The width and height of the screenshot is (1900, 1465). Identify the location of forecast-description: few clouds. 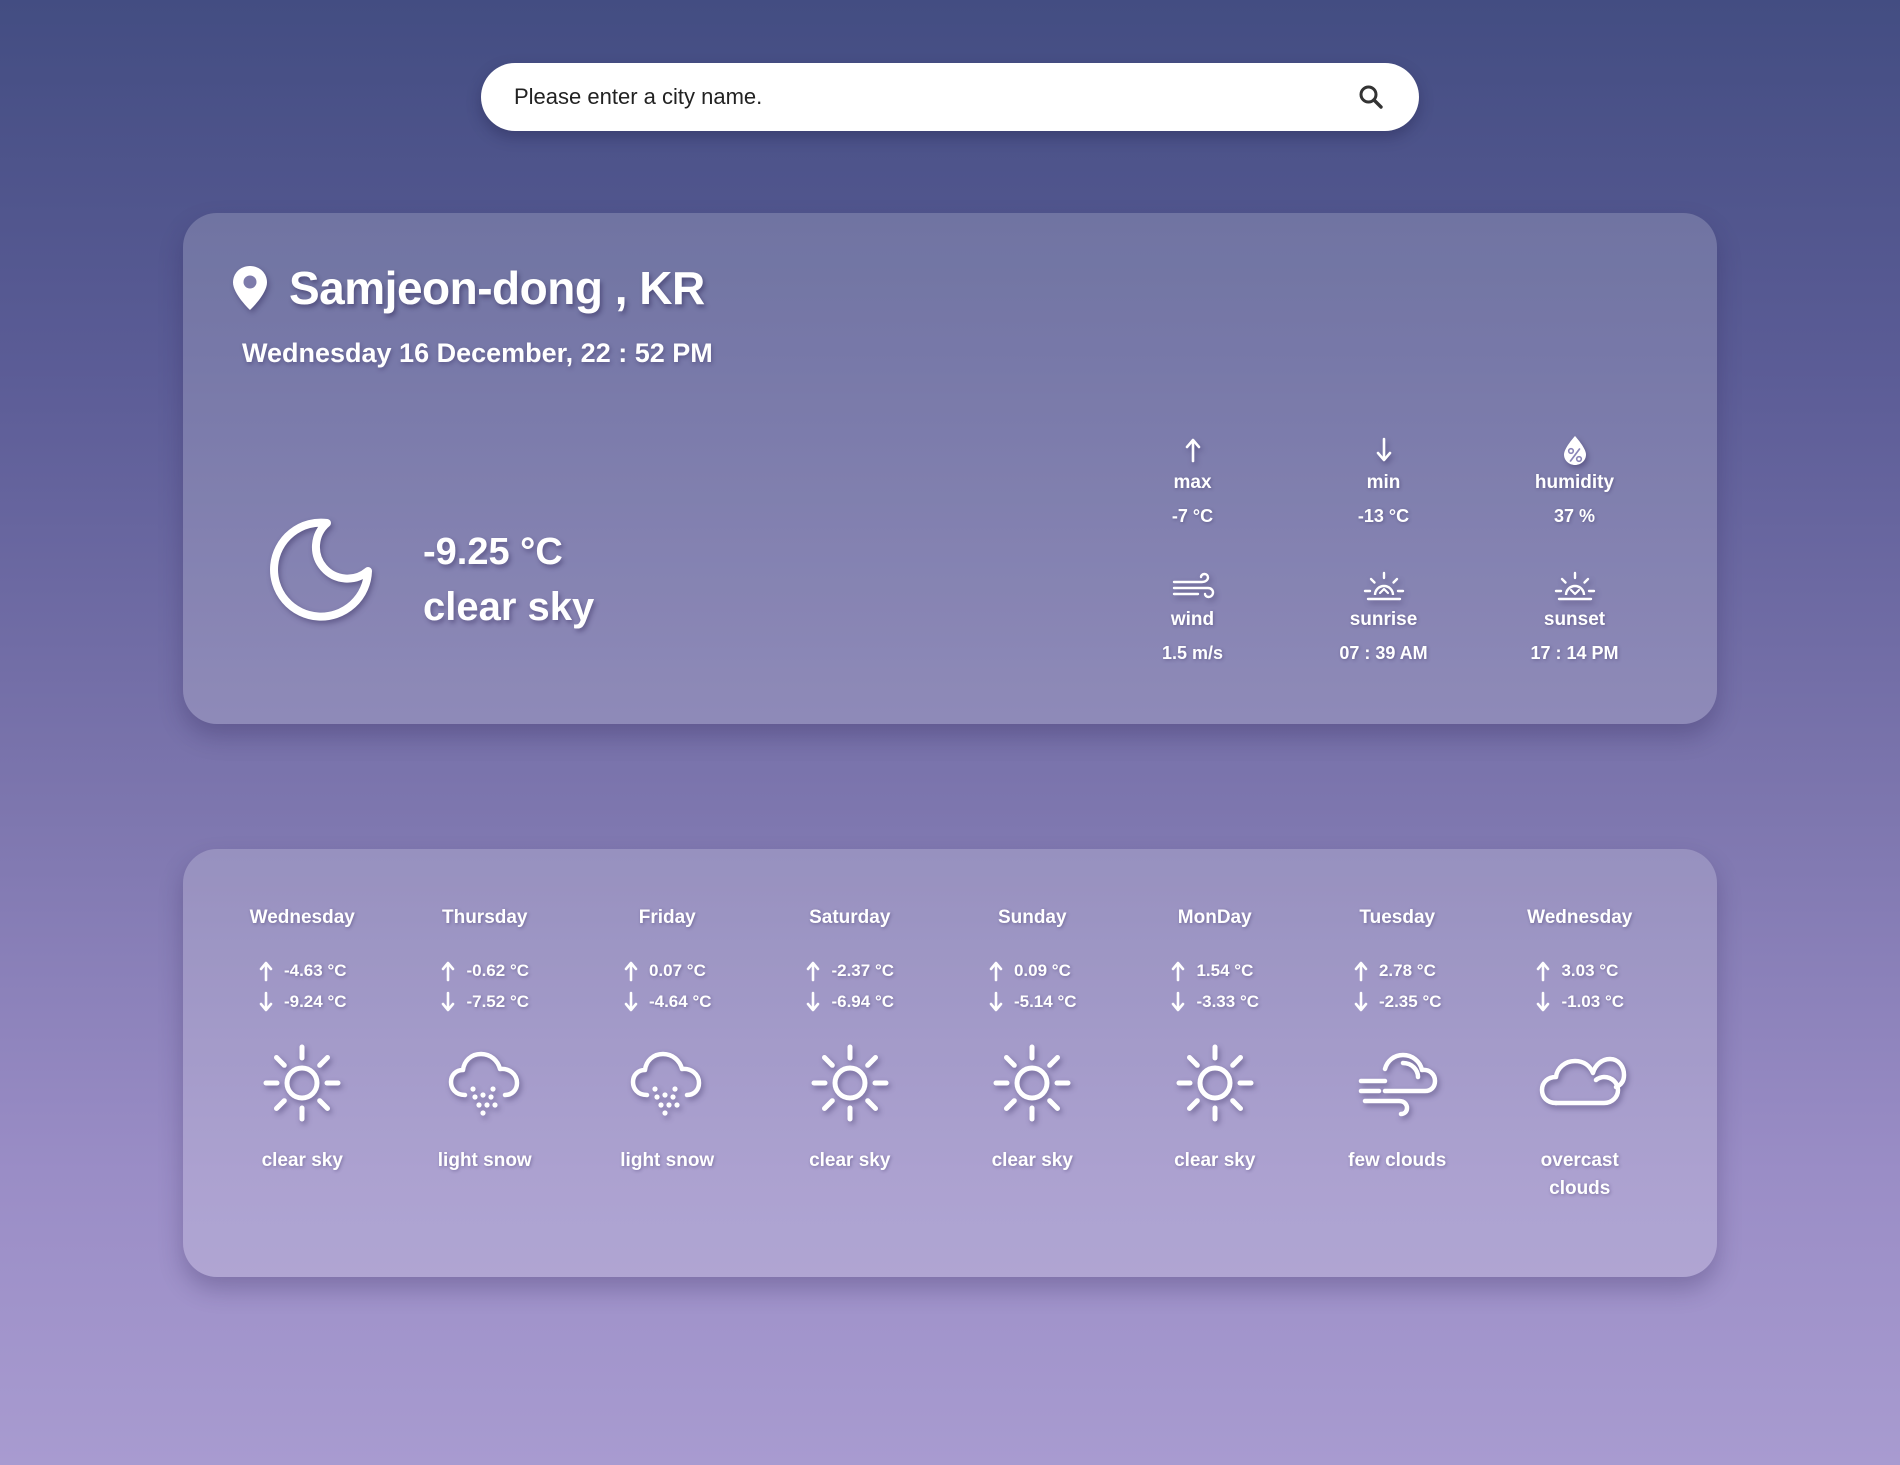
(1397, 1160).